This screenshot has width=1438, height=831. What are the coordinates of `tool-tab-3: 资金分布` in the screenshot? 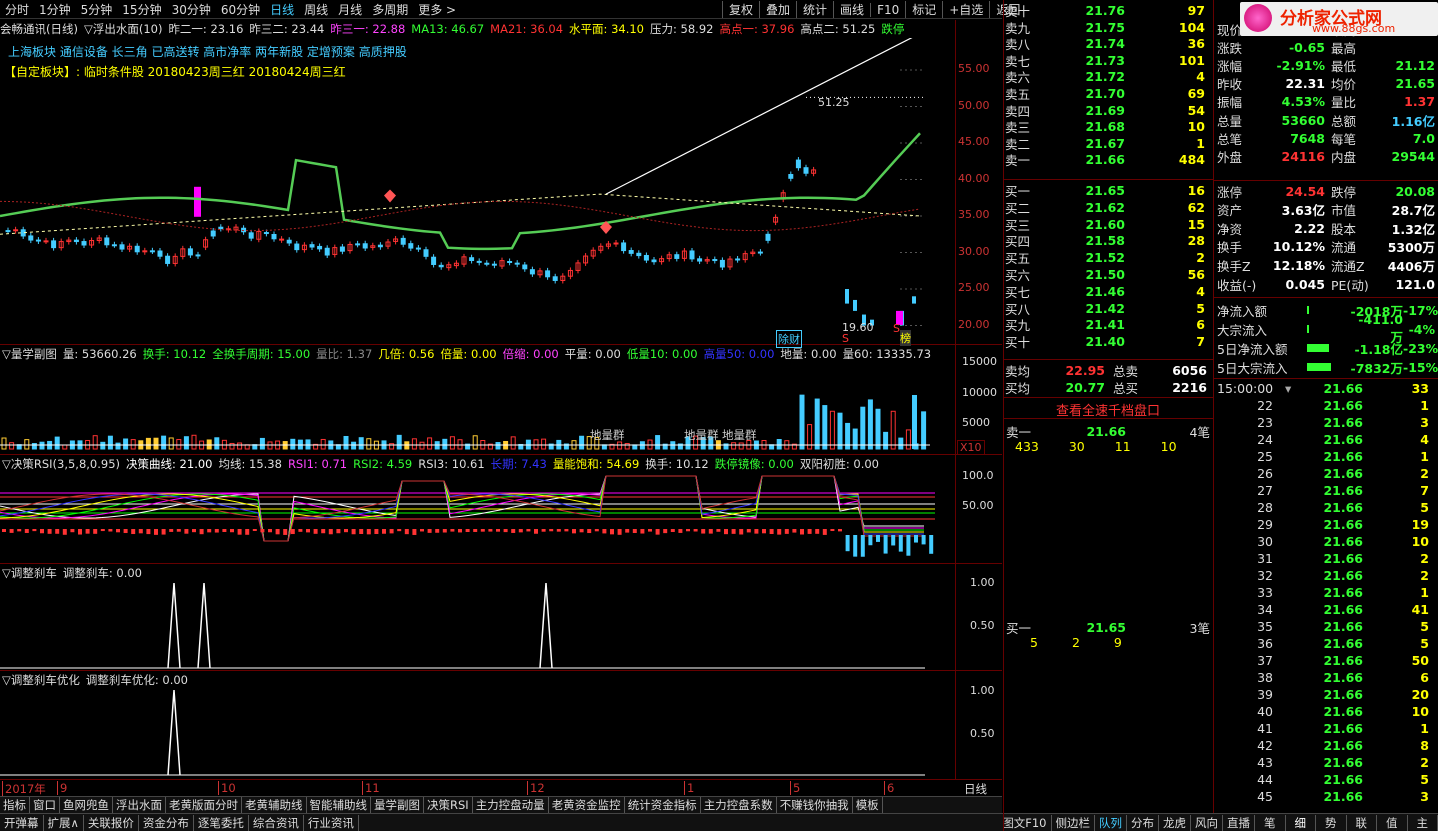 It's located at (166, 822).